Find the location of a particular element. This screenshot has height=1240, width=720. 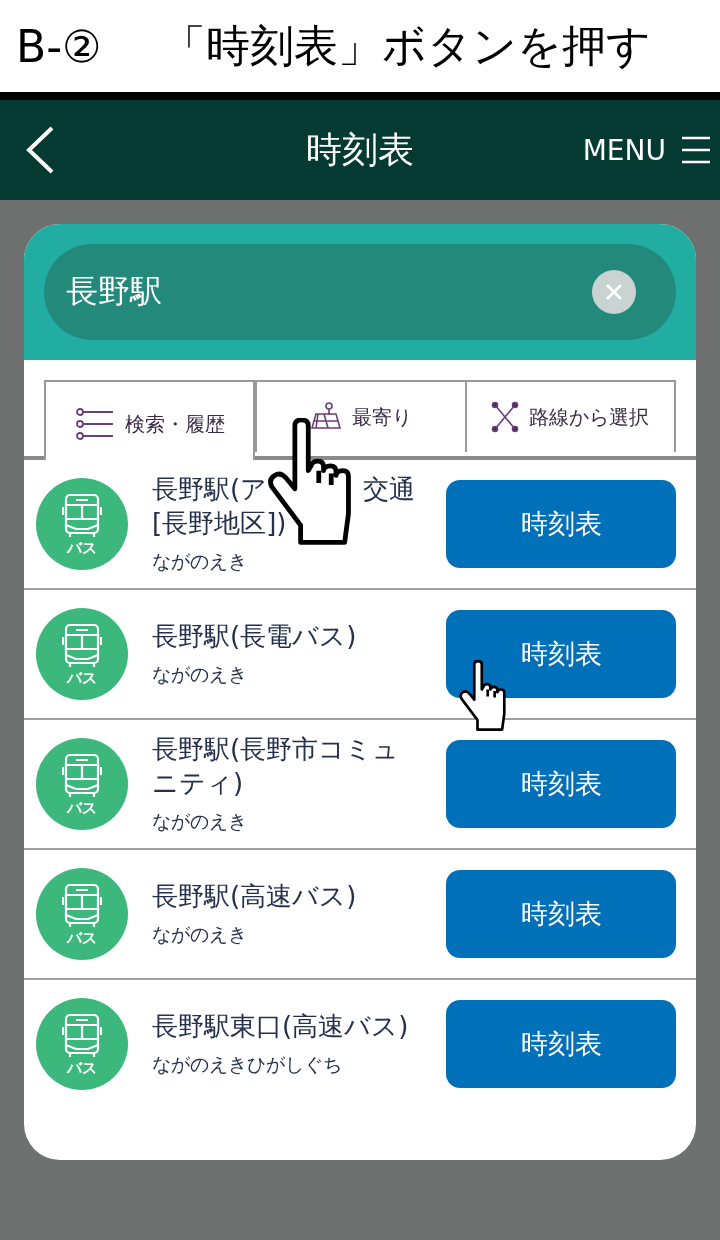

stop-name: 交通 is located at coordinates (389, 490).